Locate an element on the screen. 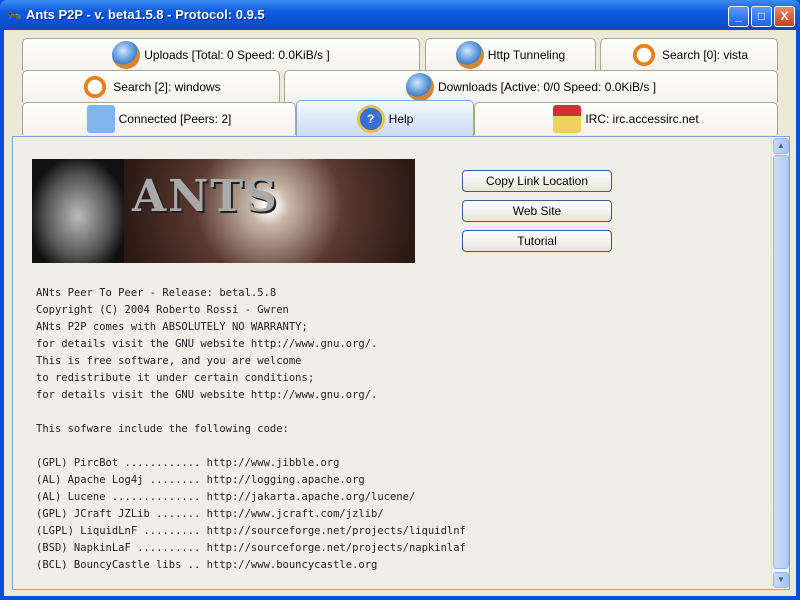  ant-app-icon: 🐜 is located at coordinates (14, 15).